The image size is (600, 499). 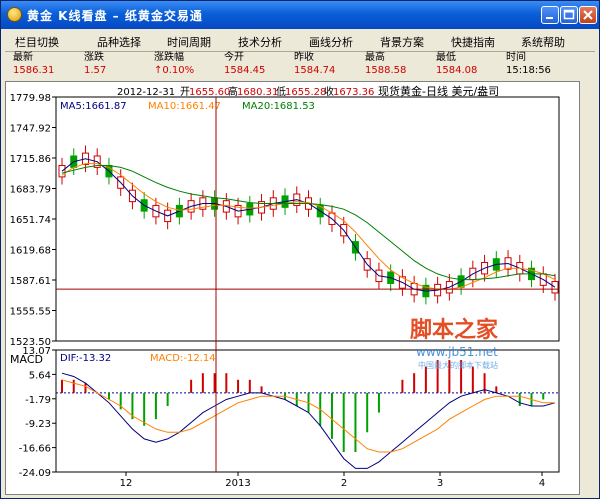 I want to click on menu-technical-analysis: 技术分析, so click(x=260, y=42).